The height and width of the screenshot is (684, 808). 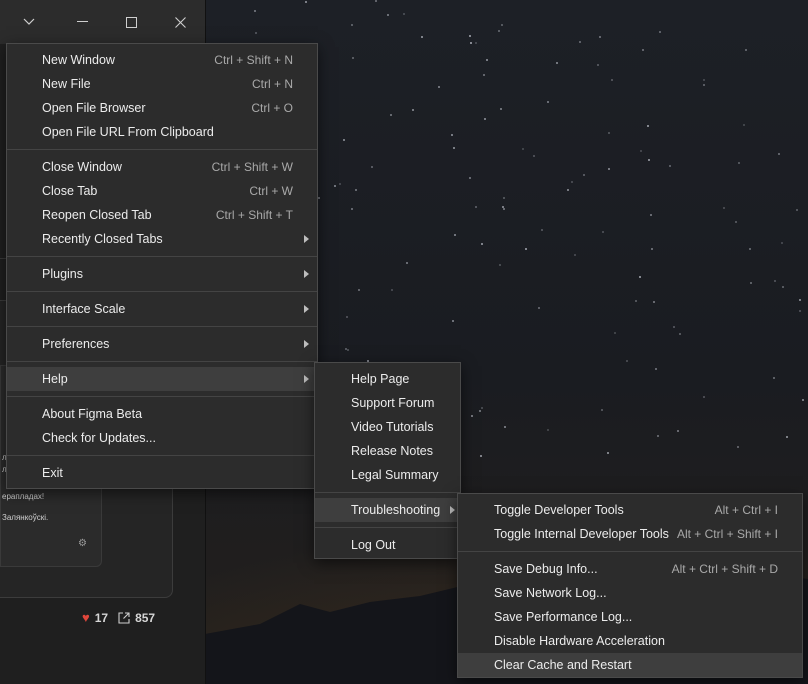 What do you see at coordinates (387, 403) in the screenshot?
I see `menu-item-support-forum: Support Forum` at bounding box center [387, 403].